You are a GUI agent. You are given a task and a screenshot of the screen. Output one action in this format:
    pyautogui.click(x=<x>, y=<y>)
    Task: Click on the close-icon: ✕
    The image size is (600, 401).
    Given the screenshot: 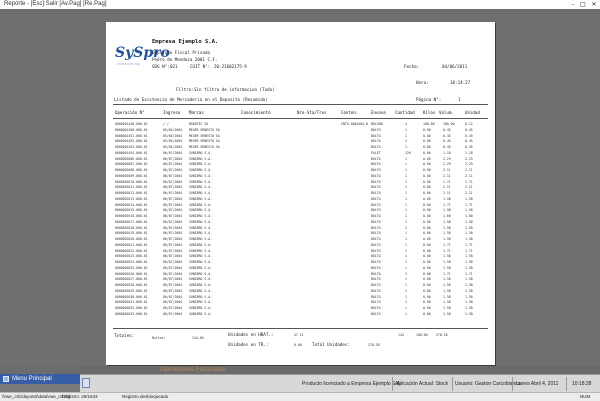 What is the action you would take?
    pyautogui.click(x=594, y=4)
    